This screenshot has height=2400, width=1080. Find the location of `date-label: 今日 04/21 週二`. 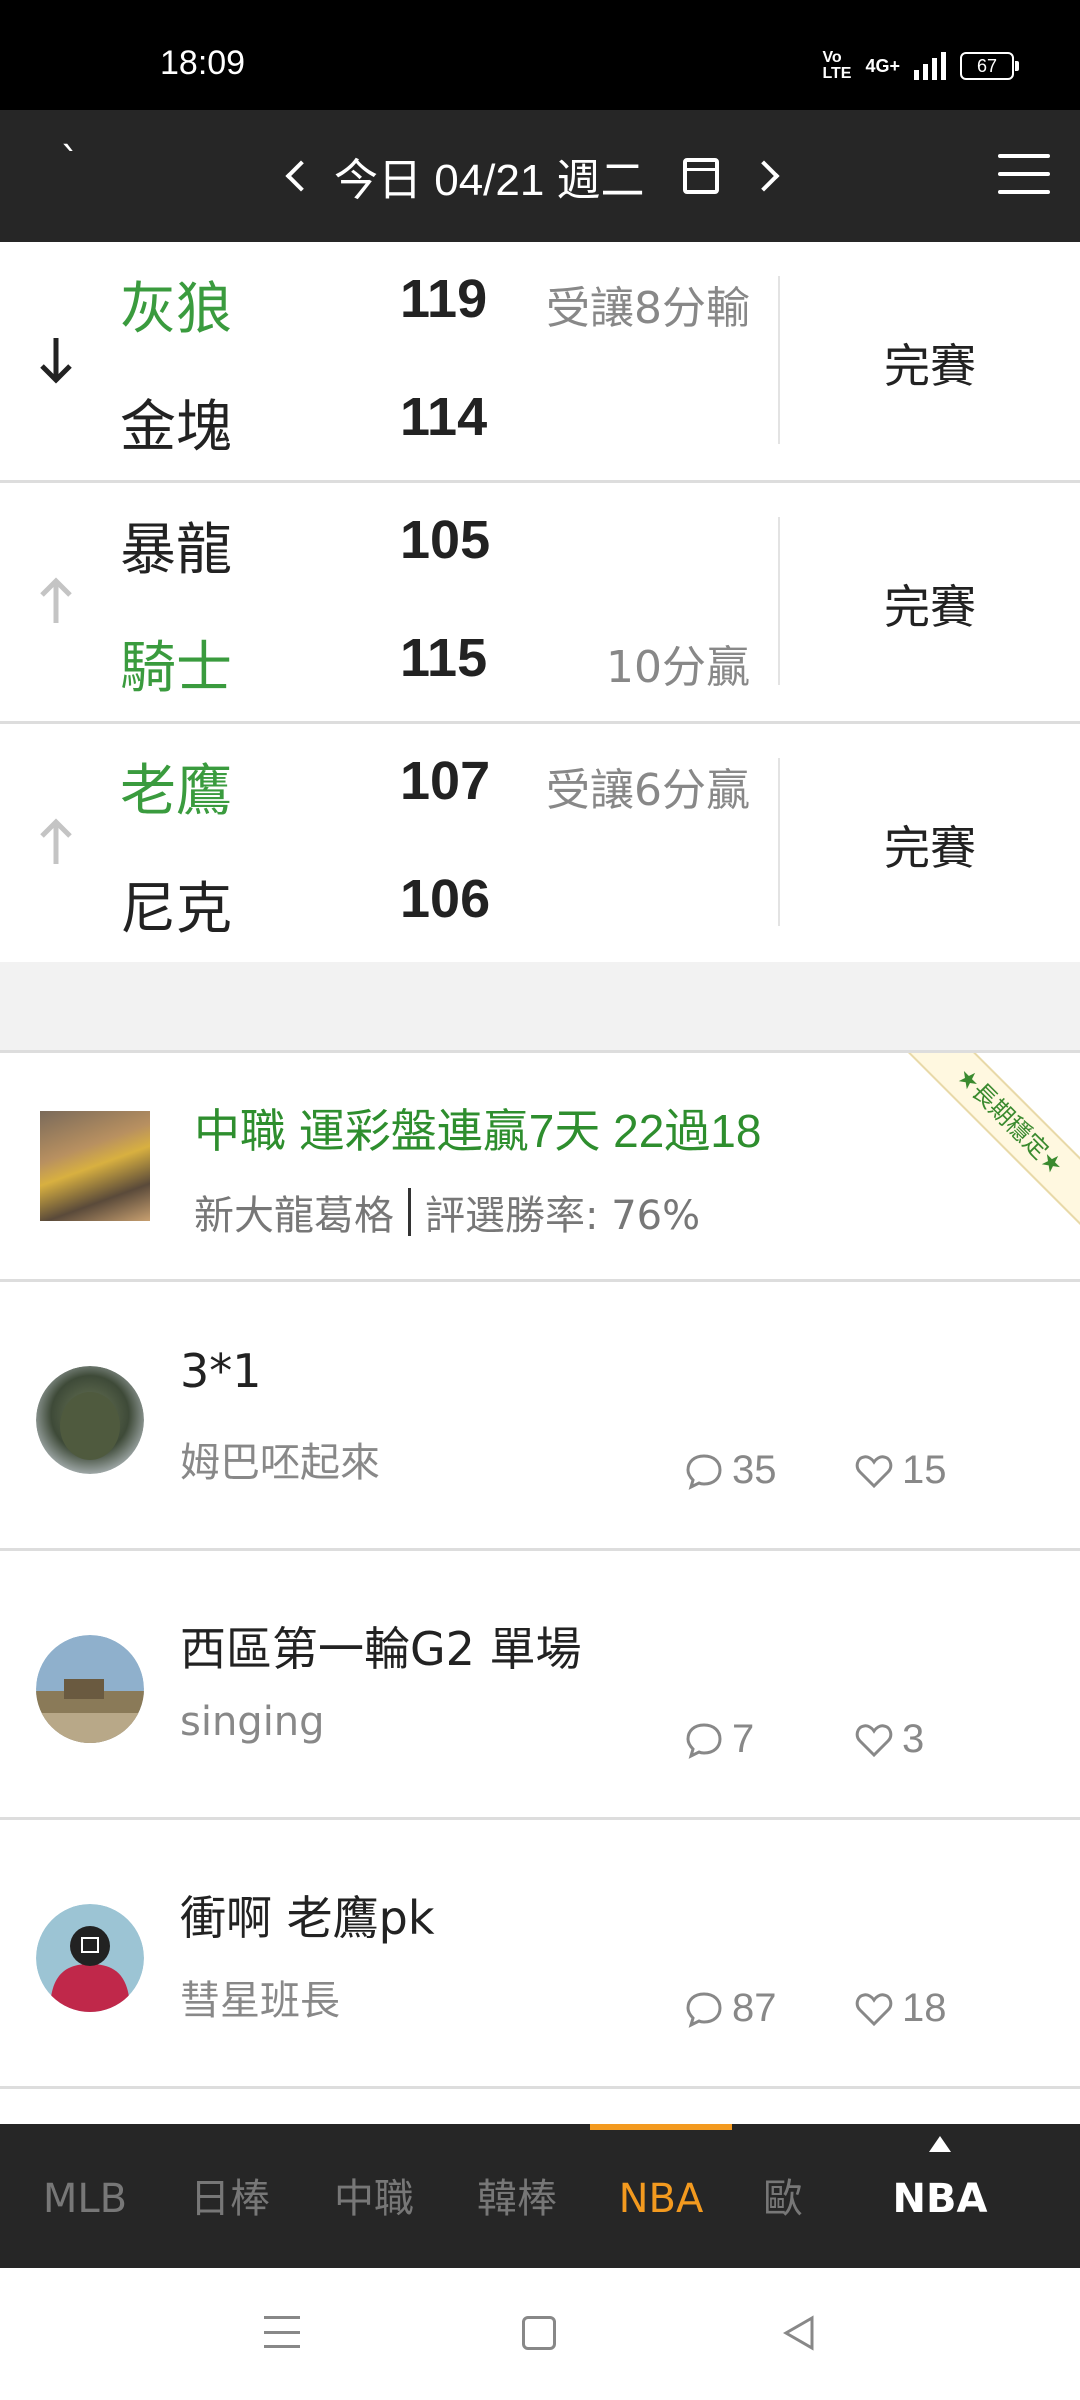

date-label: 今日 04/21 週二 is located at coordinates (489, 176).